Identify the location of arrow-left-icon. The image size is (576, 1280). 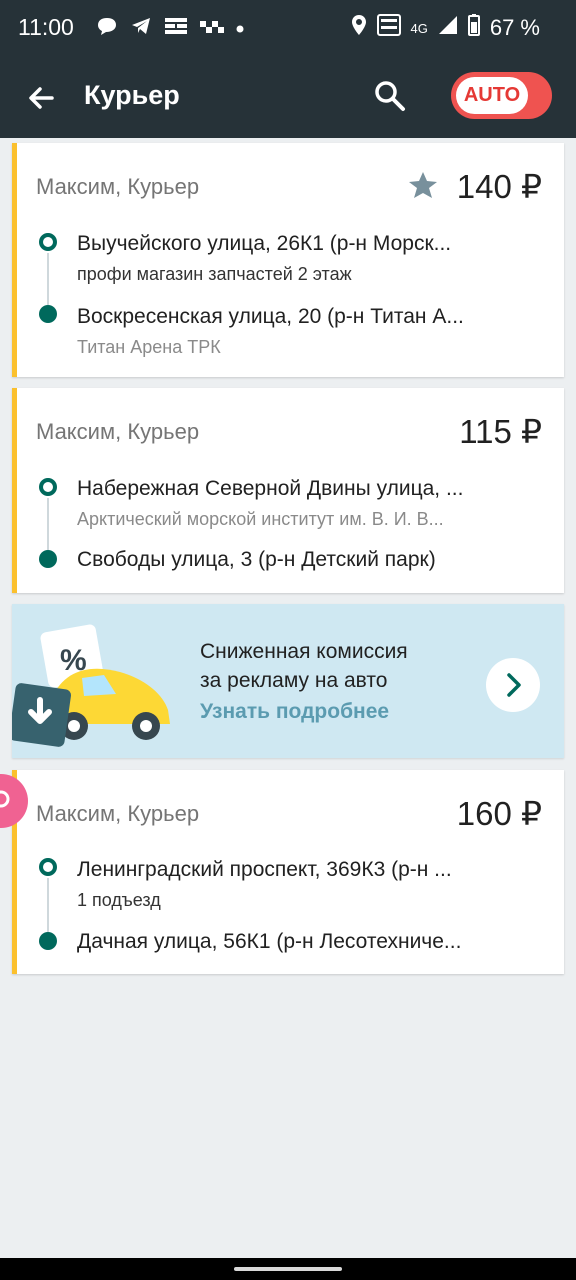
(41, 98).